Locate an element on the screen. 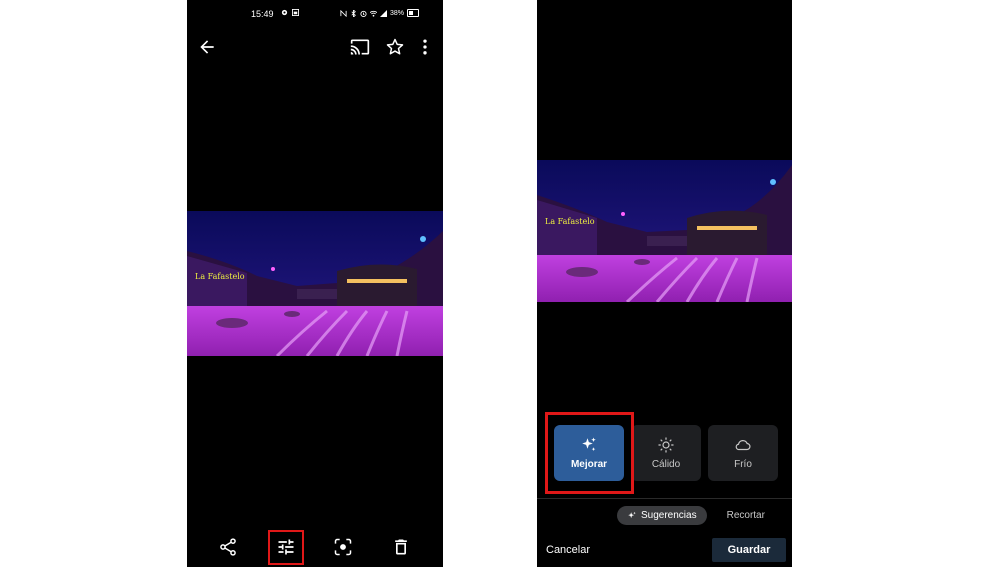 The image size is (1000, 567). lens-icon is located at coordinates (343, 547).